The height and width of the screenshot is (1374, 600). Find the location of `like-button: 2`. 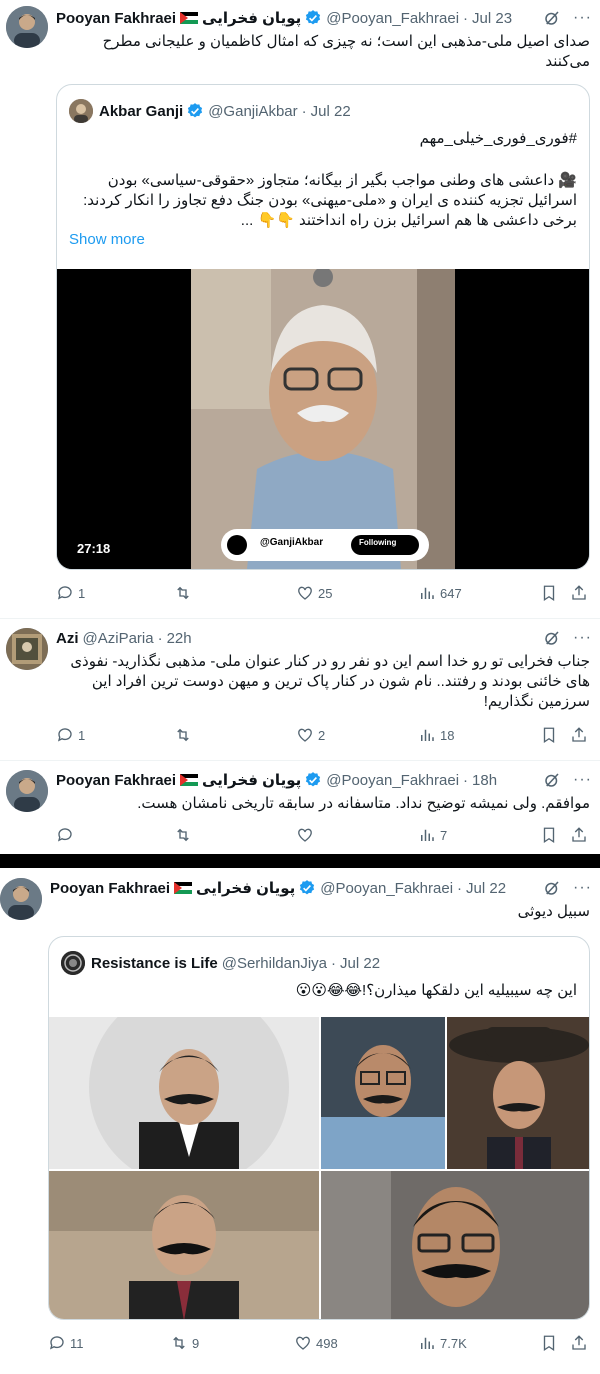

like-button: 2 is located at coordinates (310, 735).